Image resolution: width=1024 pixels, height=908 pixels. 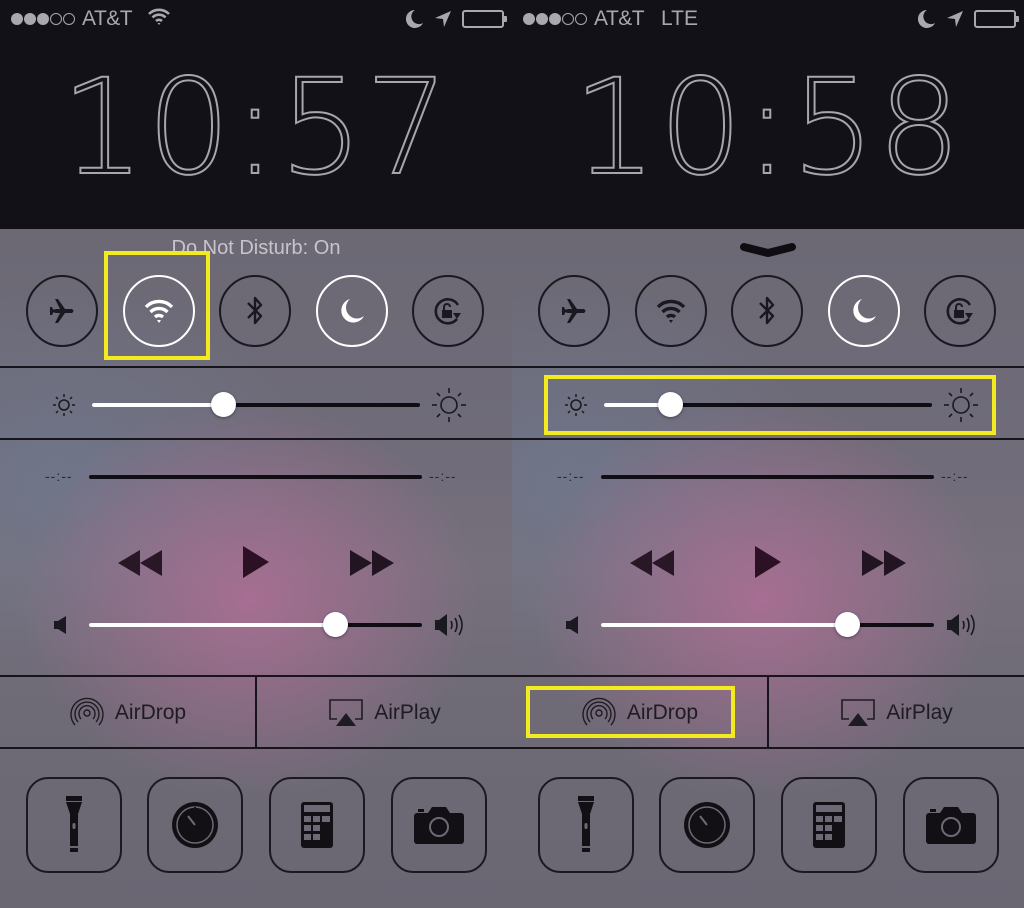 I want to click on status-bar: AT&T, so click(x=256, y=19).